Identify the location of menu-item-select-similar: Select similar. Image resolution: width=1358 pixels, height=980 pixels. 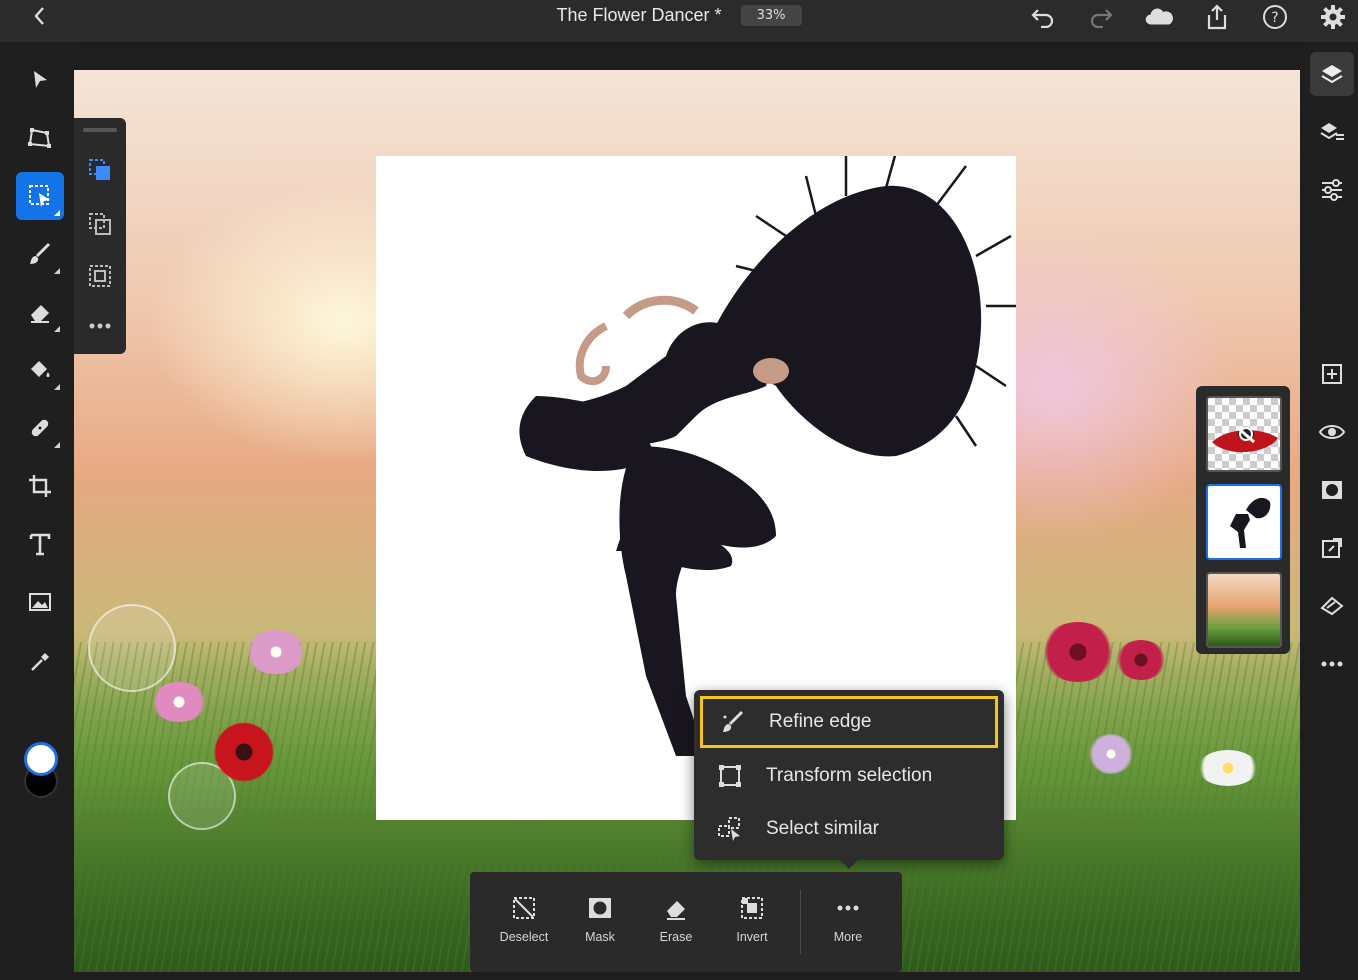
(849, 829).